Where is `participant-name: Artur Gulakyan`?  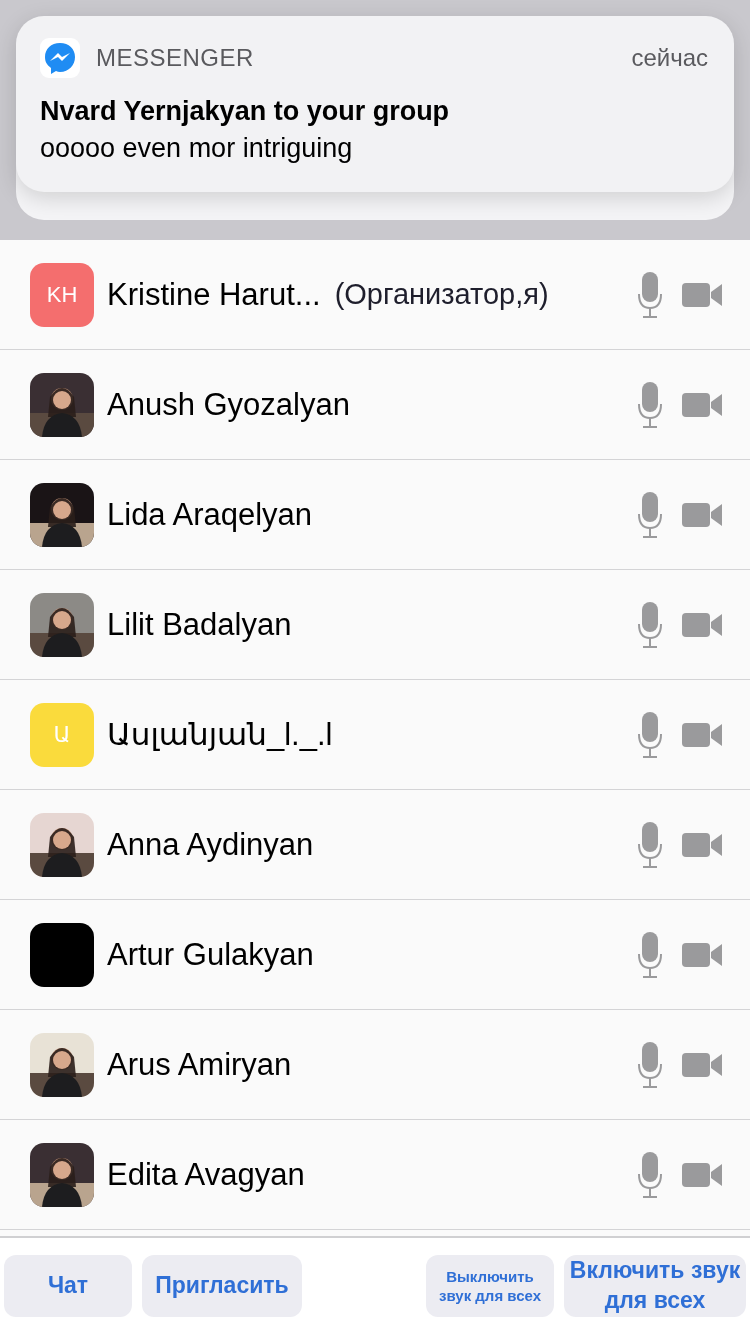
participant-name: Artur Gulakyan is located at coordinates (210, 954).